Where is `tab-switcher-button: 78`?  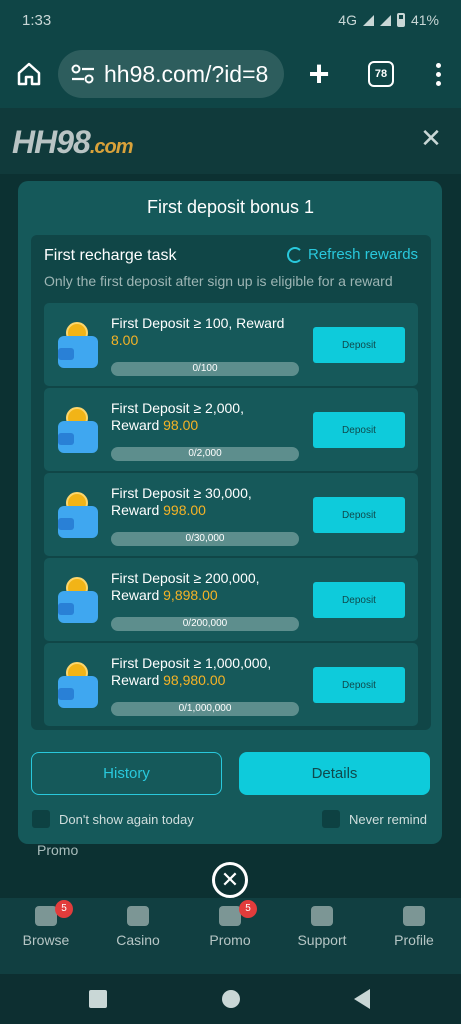 tab-switcher-button: 78 is located at coordinates (381, 74).